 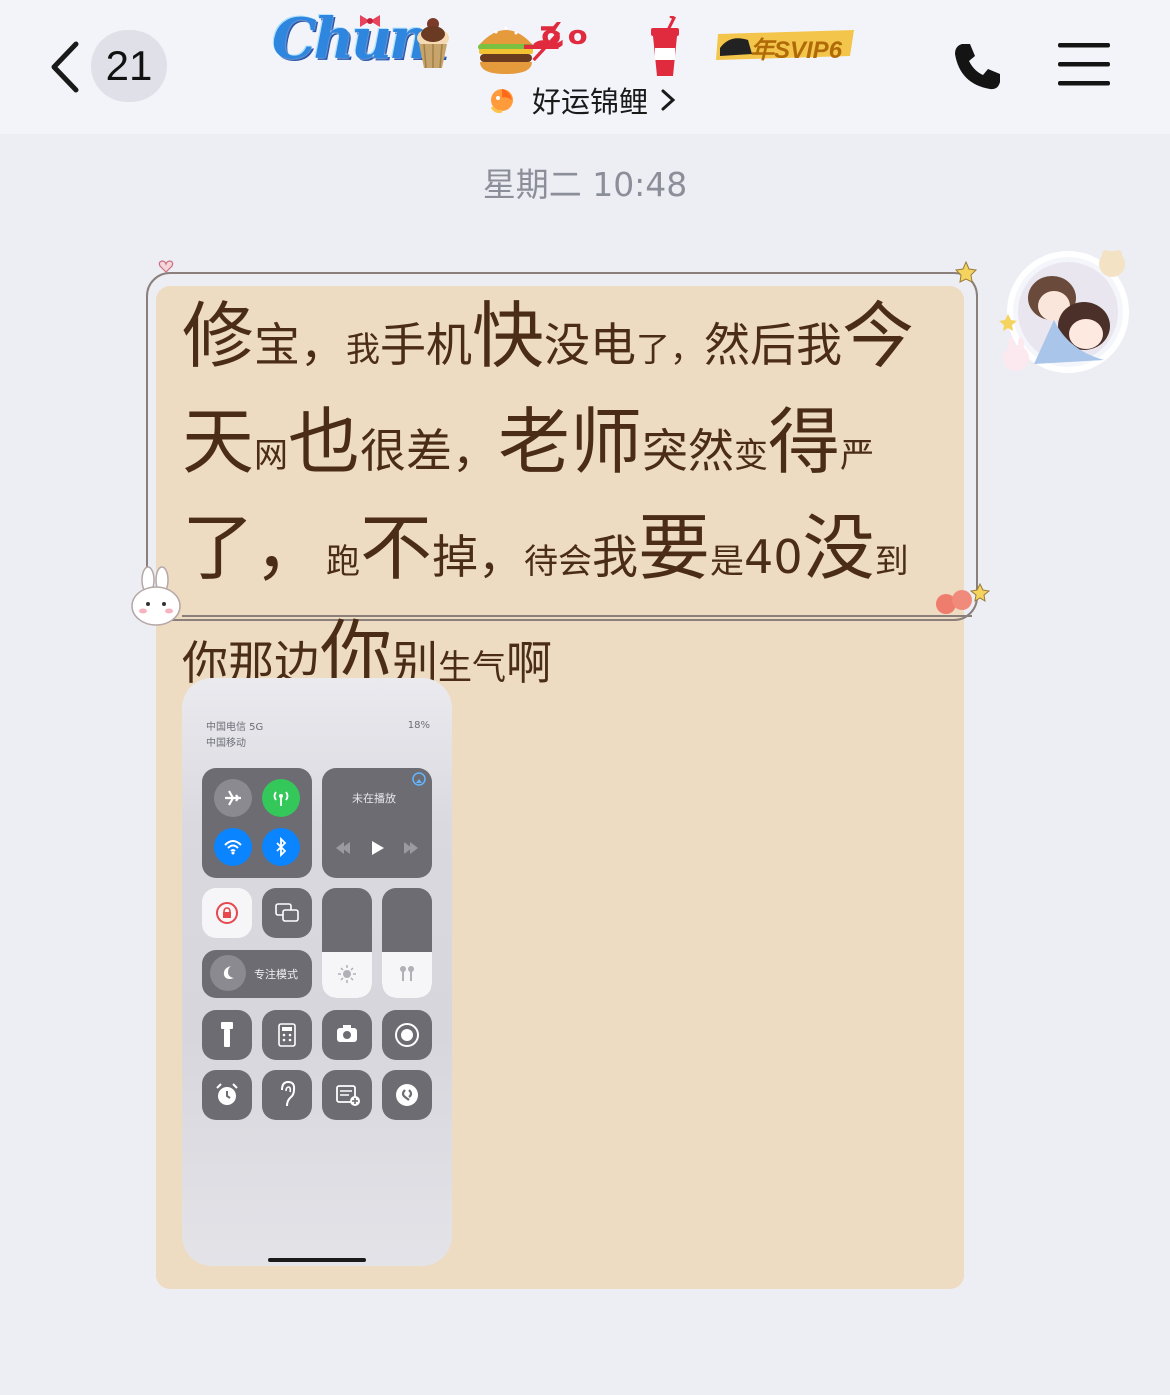 What do you see at coordinates (129, 66) in the screenshot?
I see `unread-count-badge: 21` at bounding box center [129, 66].